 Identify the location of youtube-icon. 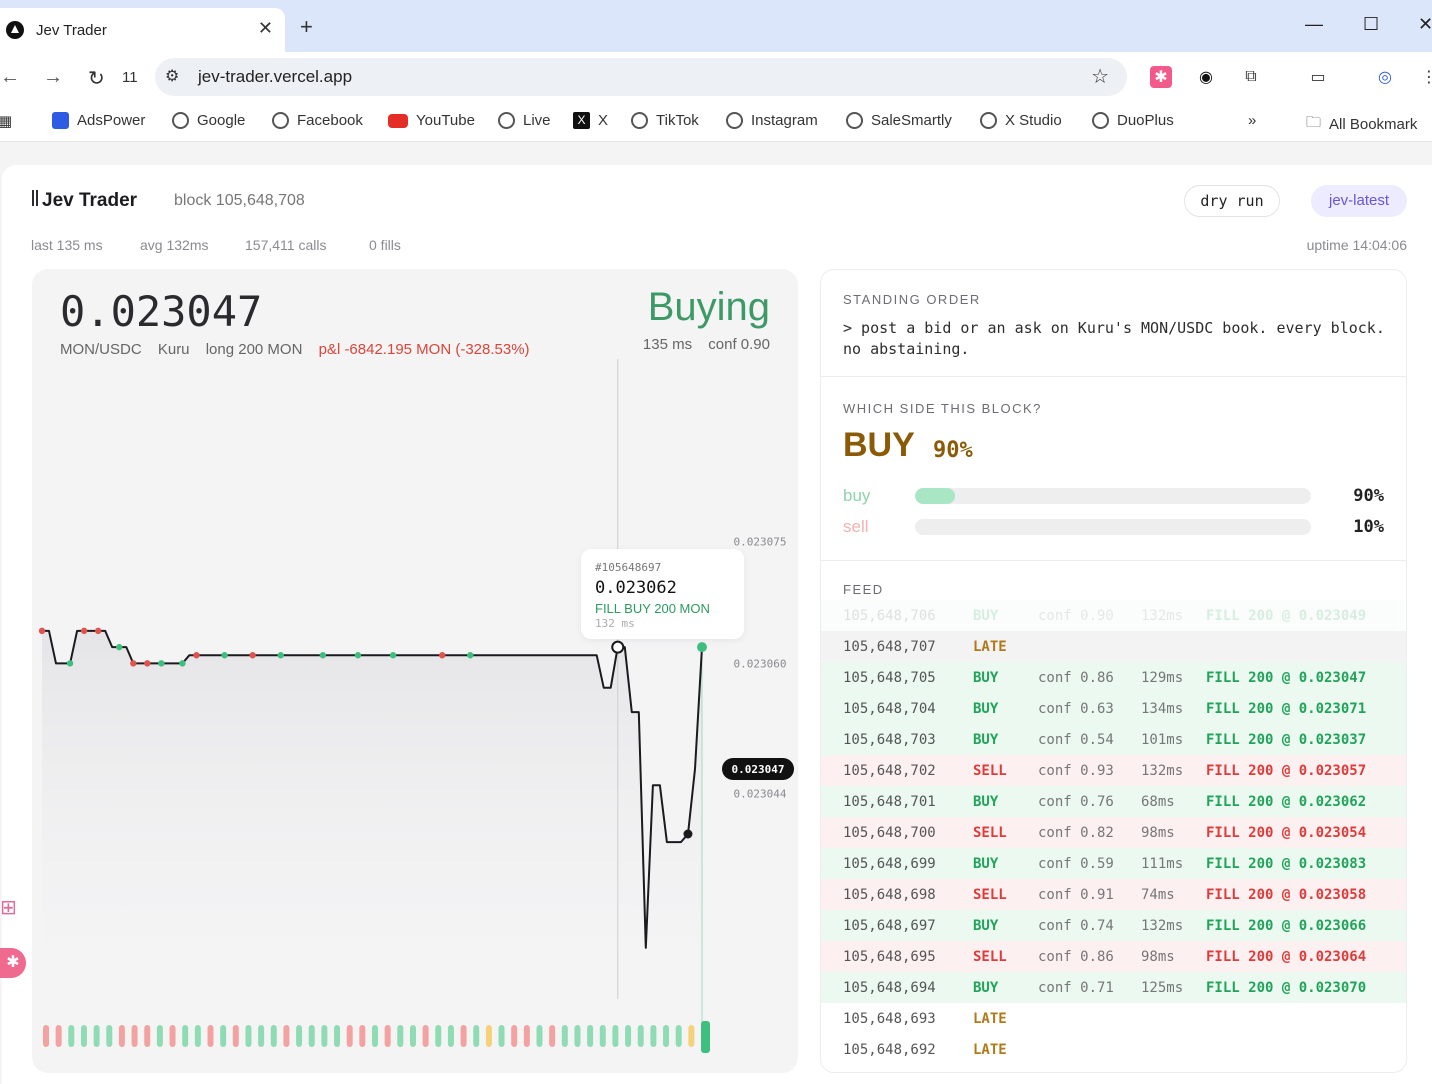
(398, 120).